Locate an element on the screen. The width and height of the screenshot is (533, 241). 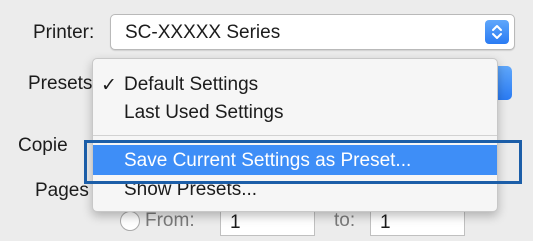
from-field: 1 is located at coordinates (267, 222).